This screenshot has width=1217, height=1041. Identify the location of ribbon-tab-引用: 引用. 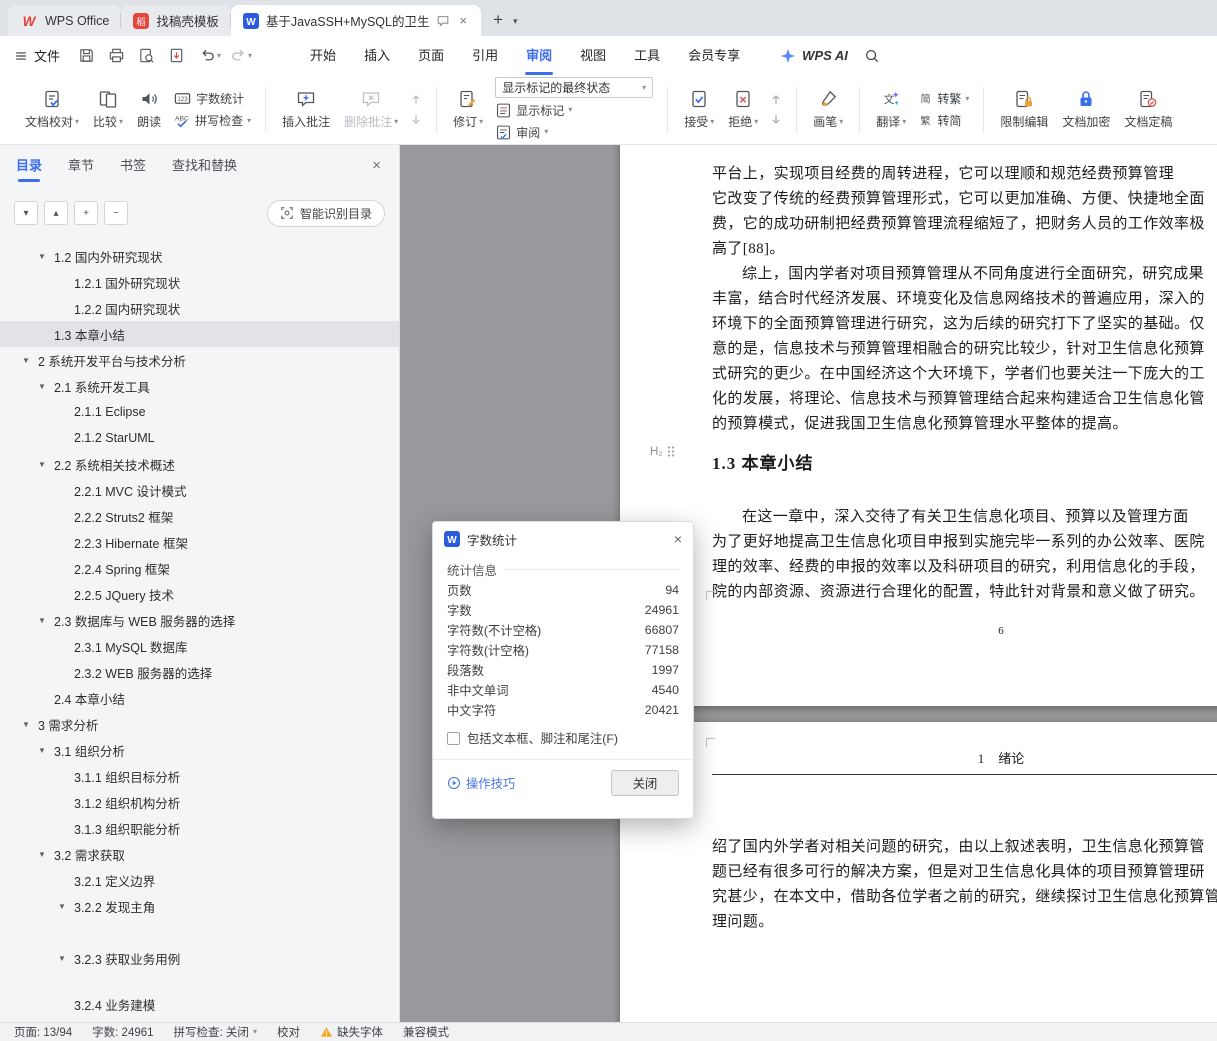
(485, 55).